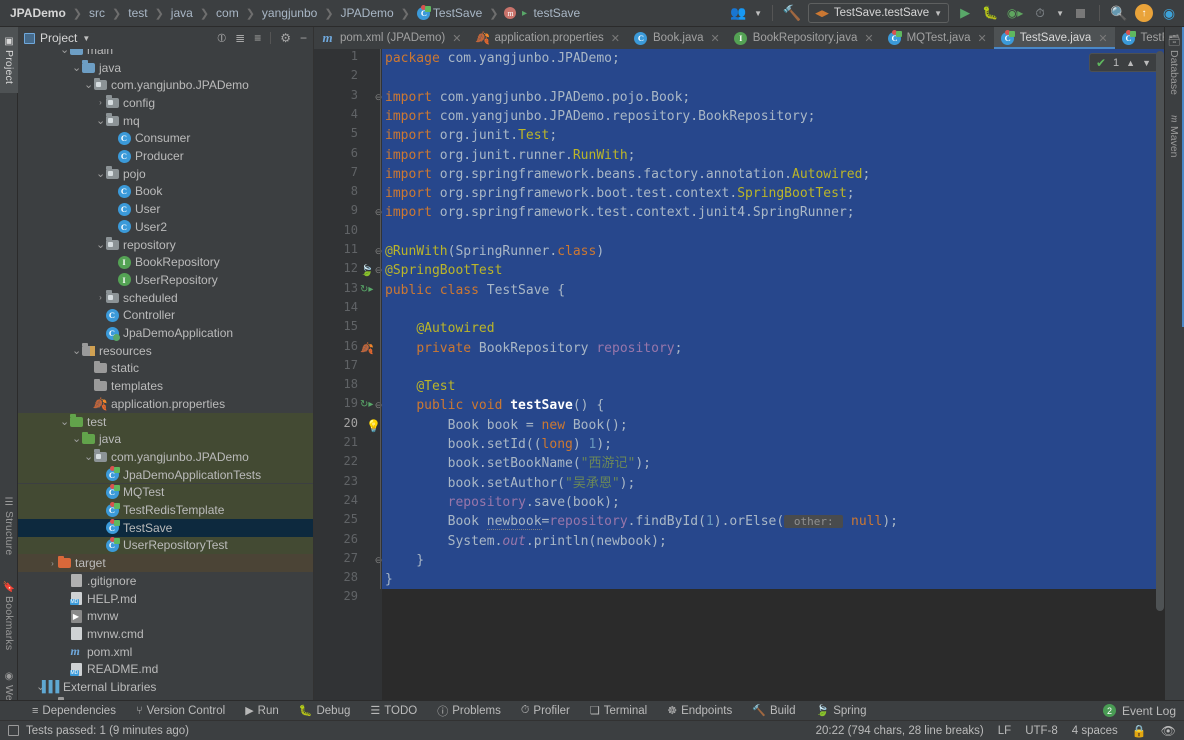 The height and width of the screenshot is (740, 1184). I want to click on bottom-tab-endpoints: ☸ Endpoints, so click(699, 711).